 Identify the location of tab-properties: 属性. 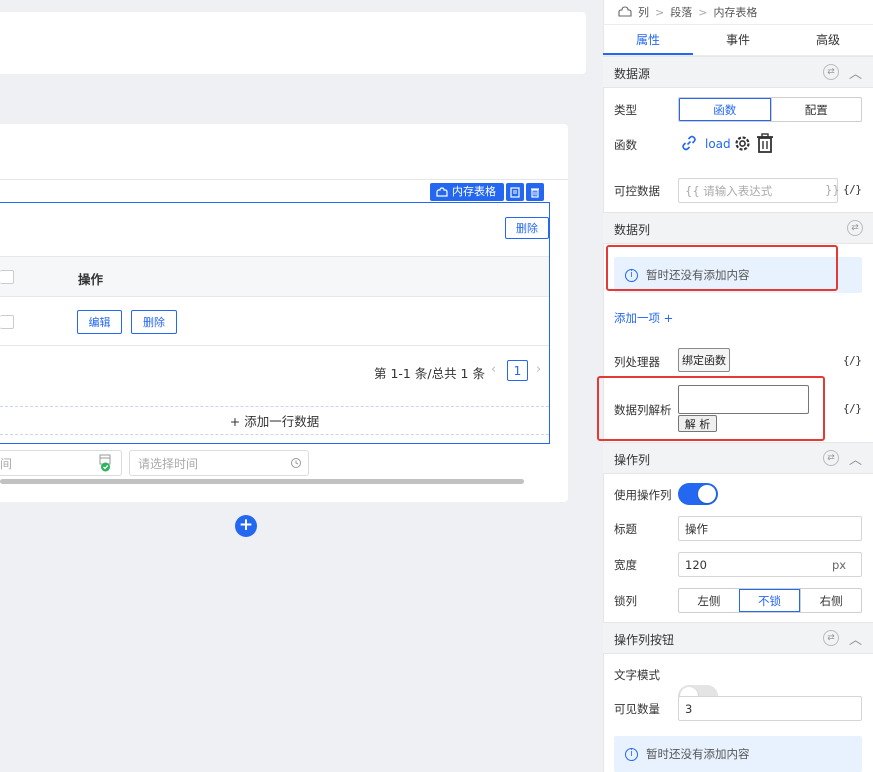
(648, 40).